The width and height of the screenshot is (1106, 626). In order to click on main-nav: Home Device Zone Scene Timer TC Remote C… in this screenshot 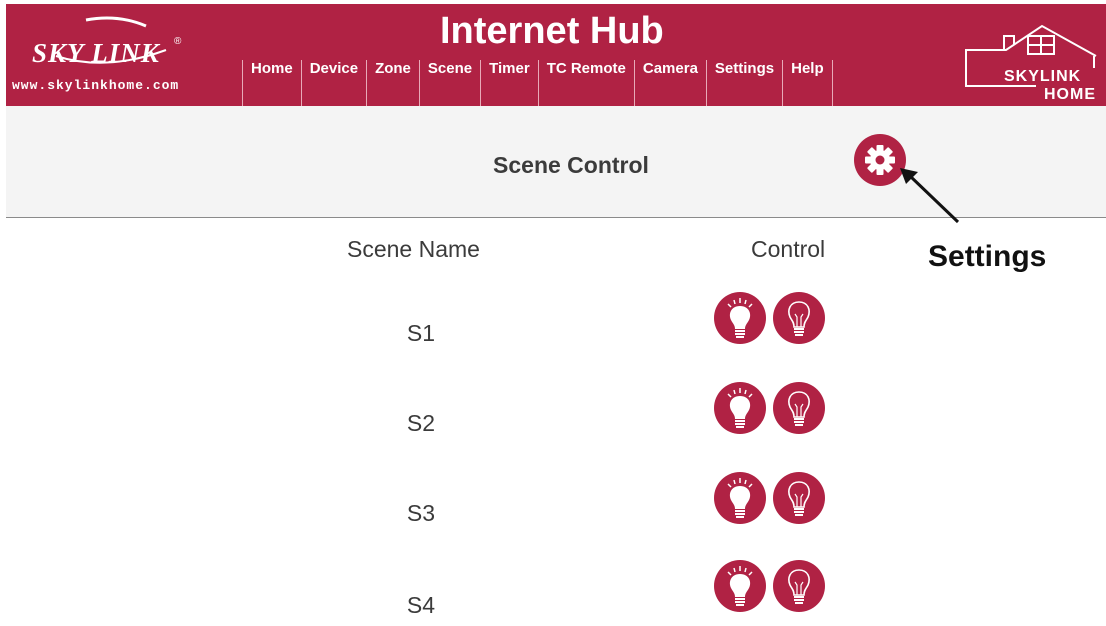, I will do `click(537, 83)`.